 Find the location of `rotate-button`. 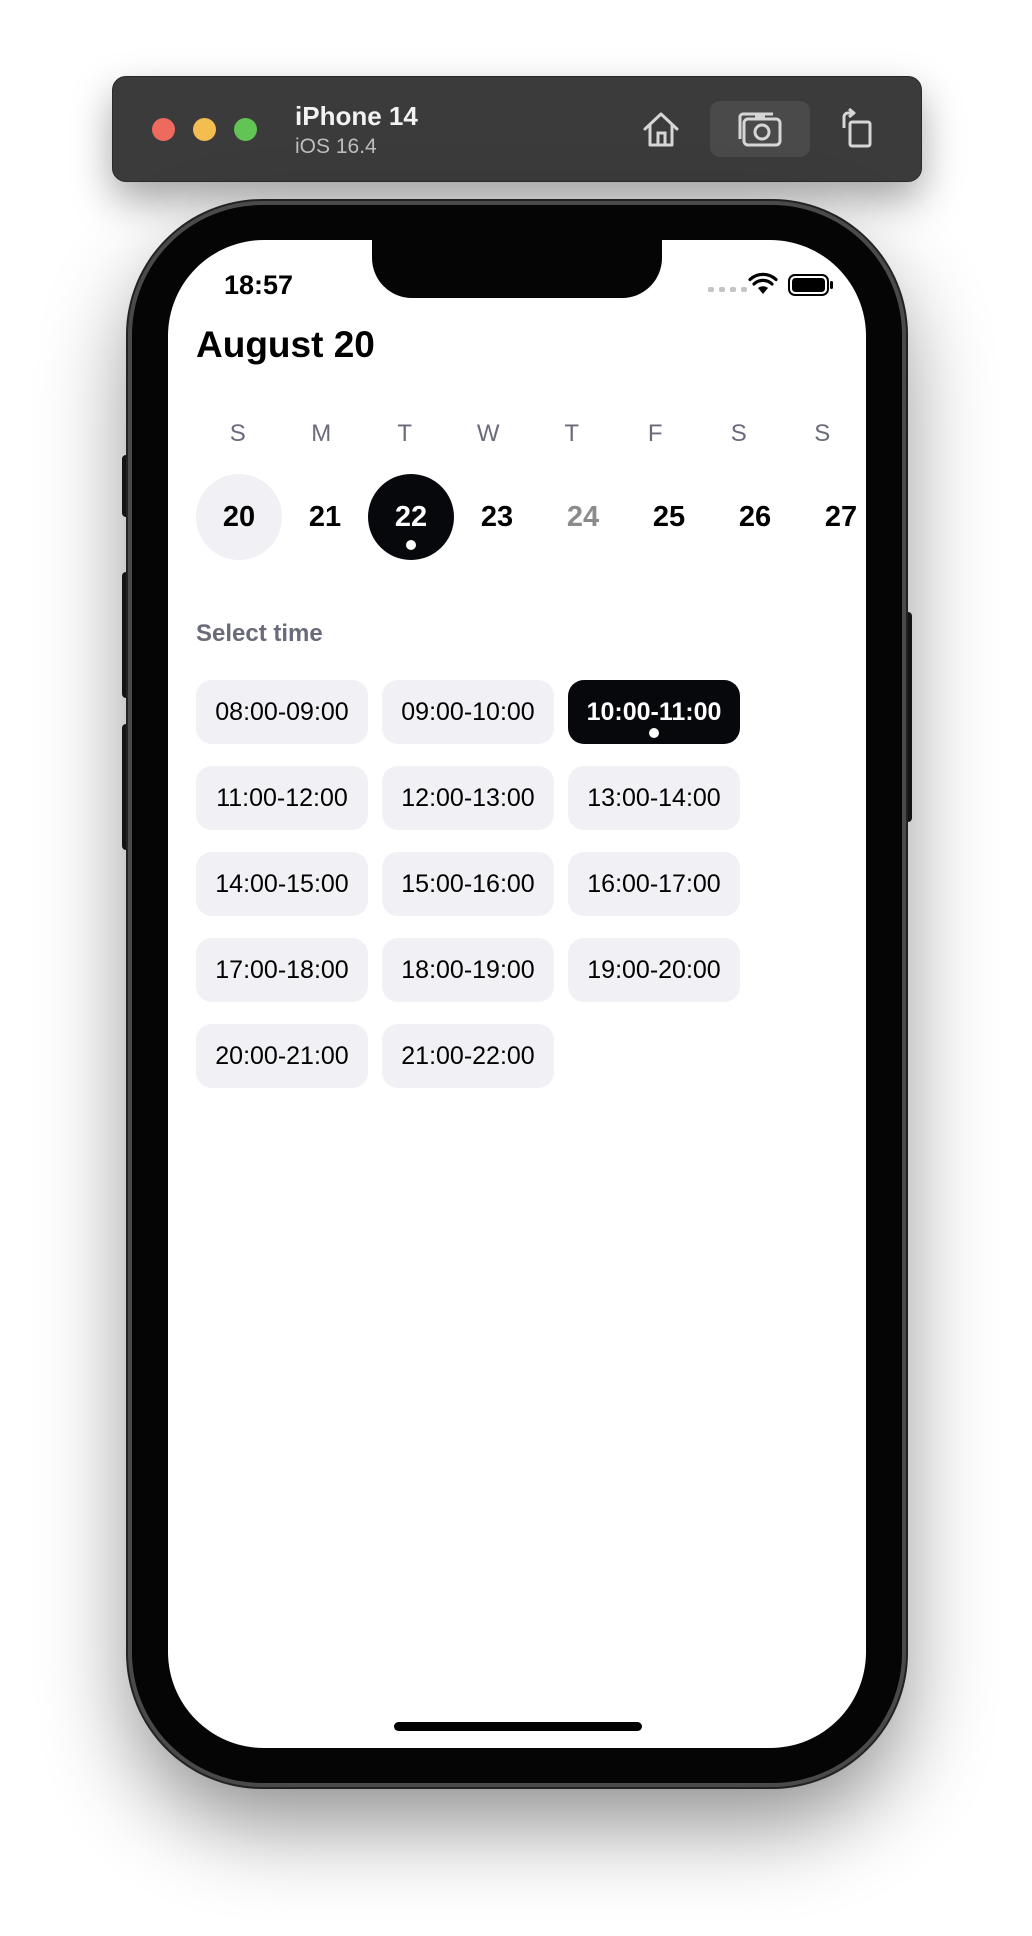

rotate-button is located at coordinates (857, 129).